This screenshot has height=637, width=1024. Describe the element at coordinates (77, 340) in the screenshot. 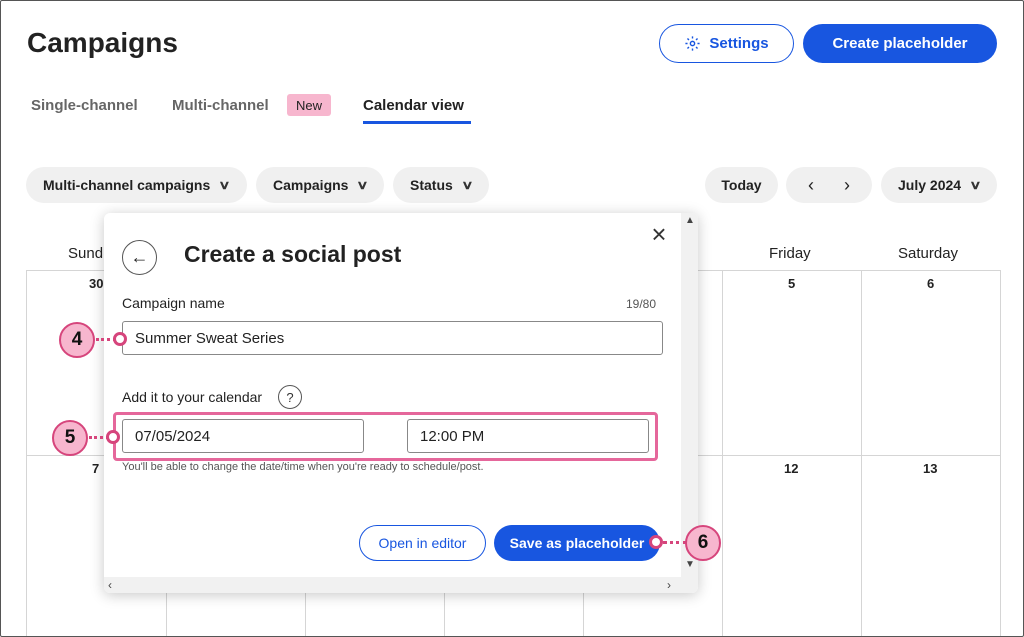

I see `callout-4-marker: 4` at that location.